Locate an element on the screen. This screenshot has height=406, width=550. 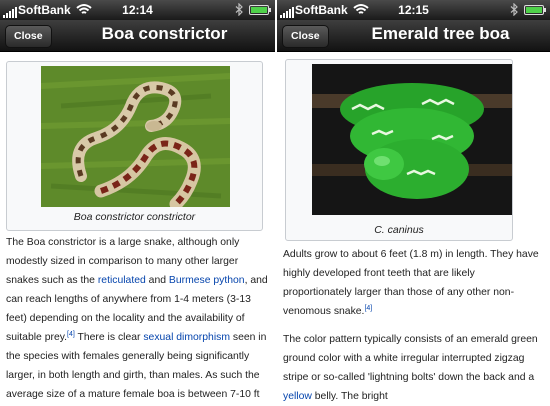
clock: 12:14 is located at coordinates (137, 10).